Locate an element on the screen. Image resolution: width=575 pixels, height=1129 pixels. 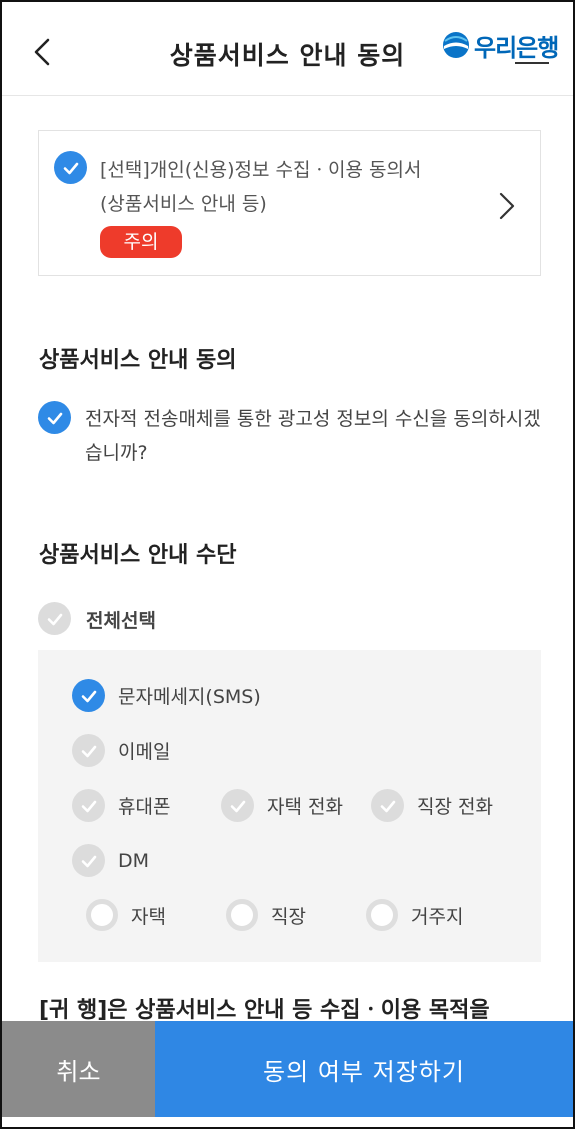
header: 상품서비스 안내 동의 우리은행 is located at coordinates (287, 49).